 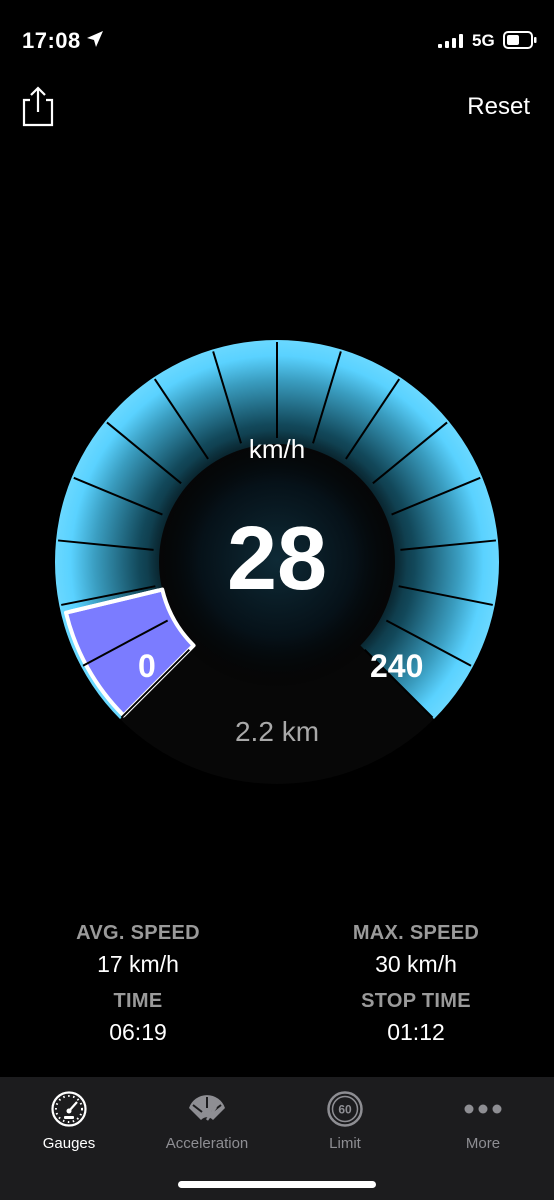 I want to click on time-value: 06:19, so click(x=138, y=1032).